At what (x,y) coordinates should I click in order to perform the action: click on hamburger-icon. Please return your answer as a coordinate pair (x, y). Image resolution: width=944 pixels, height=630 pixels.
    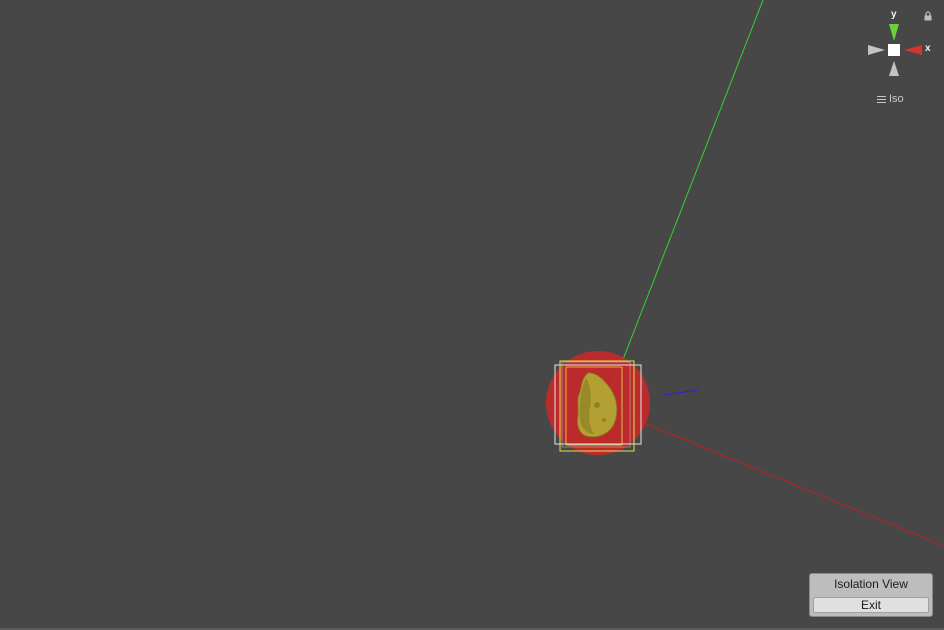
    Looking at the image, I should click on (881, 99).